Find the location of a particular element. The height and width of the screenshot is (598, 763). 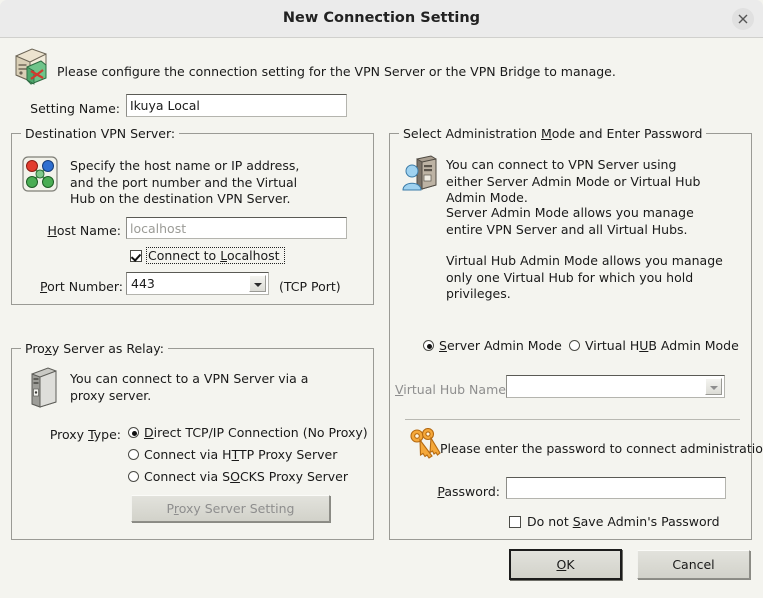

port-number-value: 443 is located at coordinates (143, 283).